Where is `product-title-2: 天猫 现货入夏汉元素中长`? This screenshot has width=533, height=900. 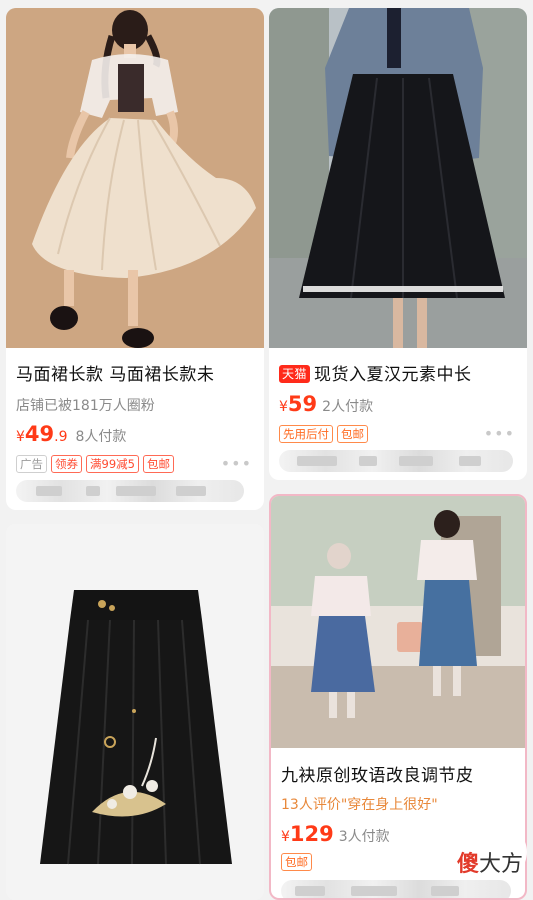
product-title-2: 天猫 现货入夏汉元素中长 is located at coordinates (400, 372).